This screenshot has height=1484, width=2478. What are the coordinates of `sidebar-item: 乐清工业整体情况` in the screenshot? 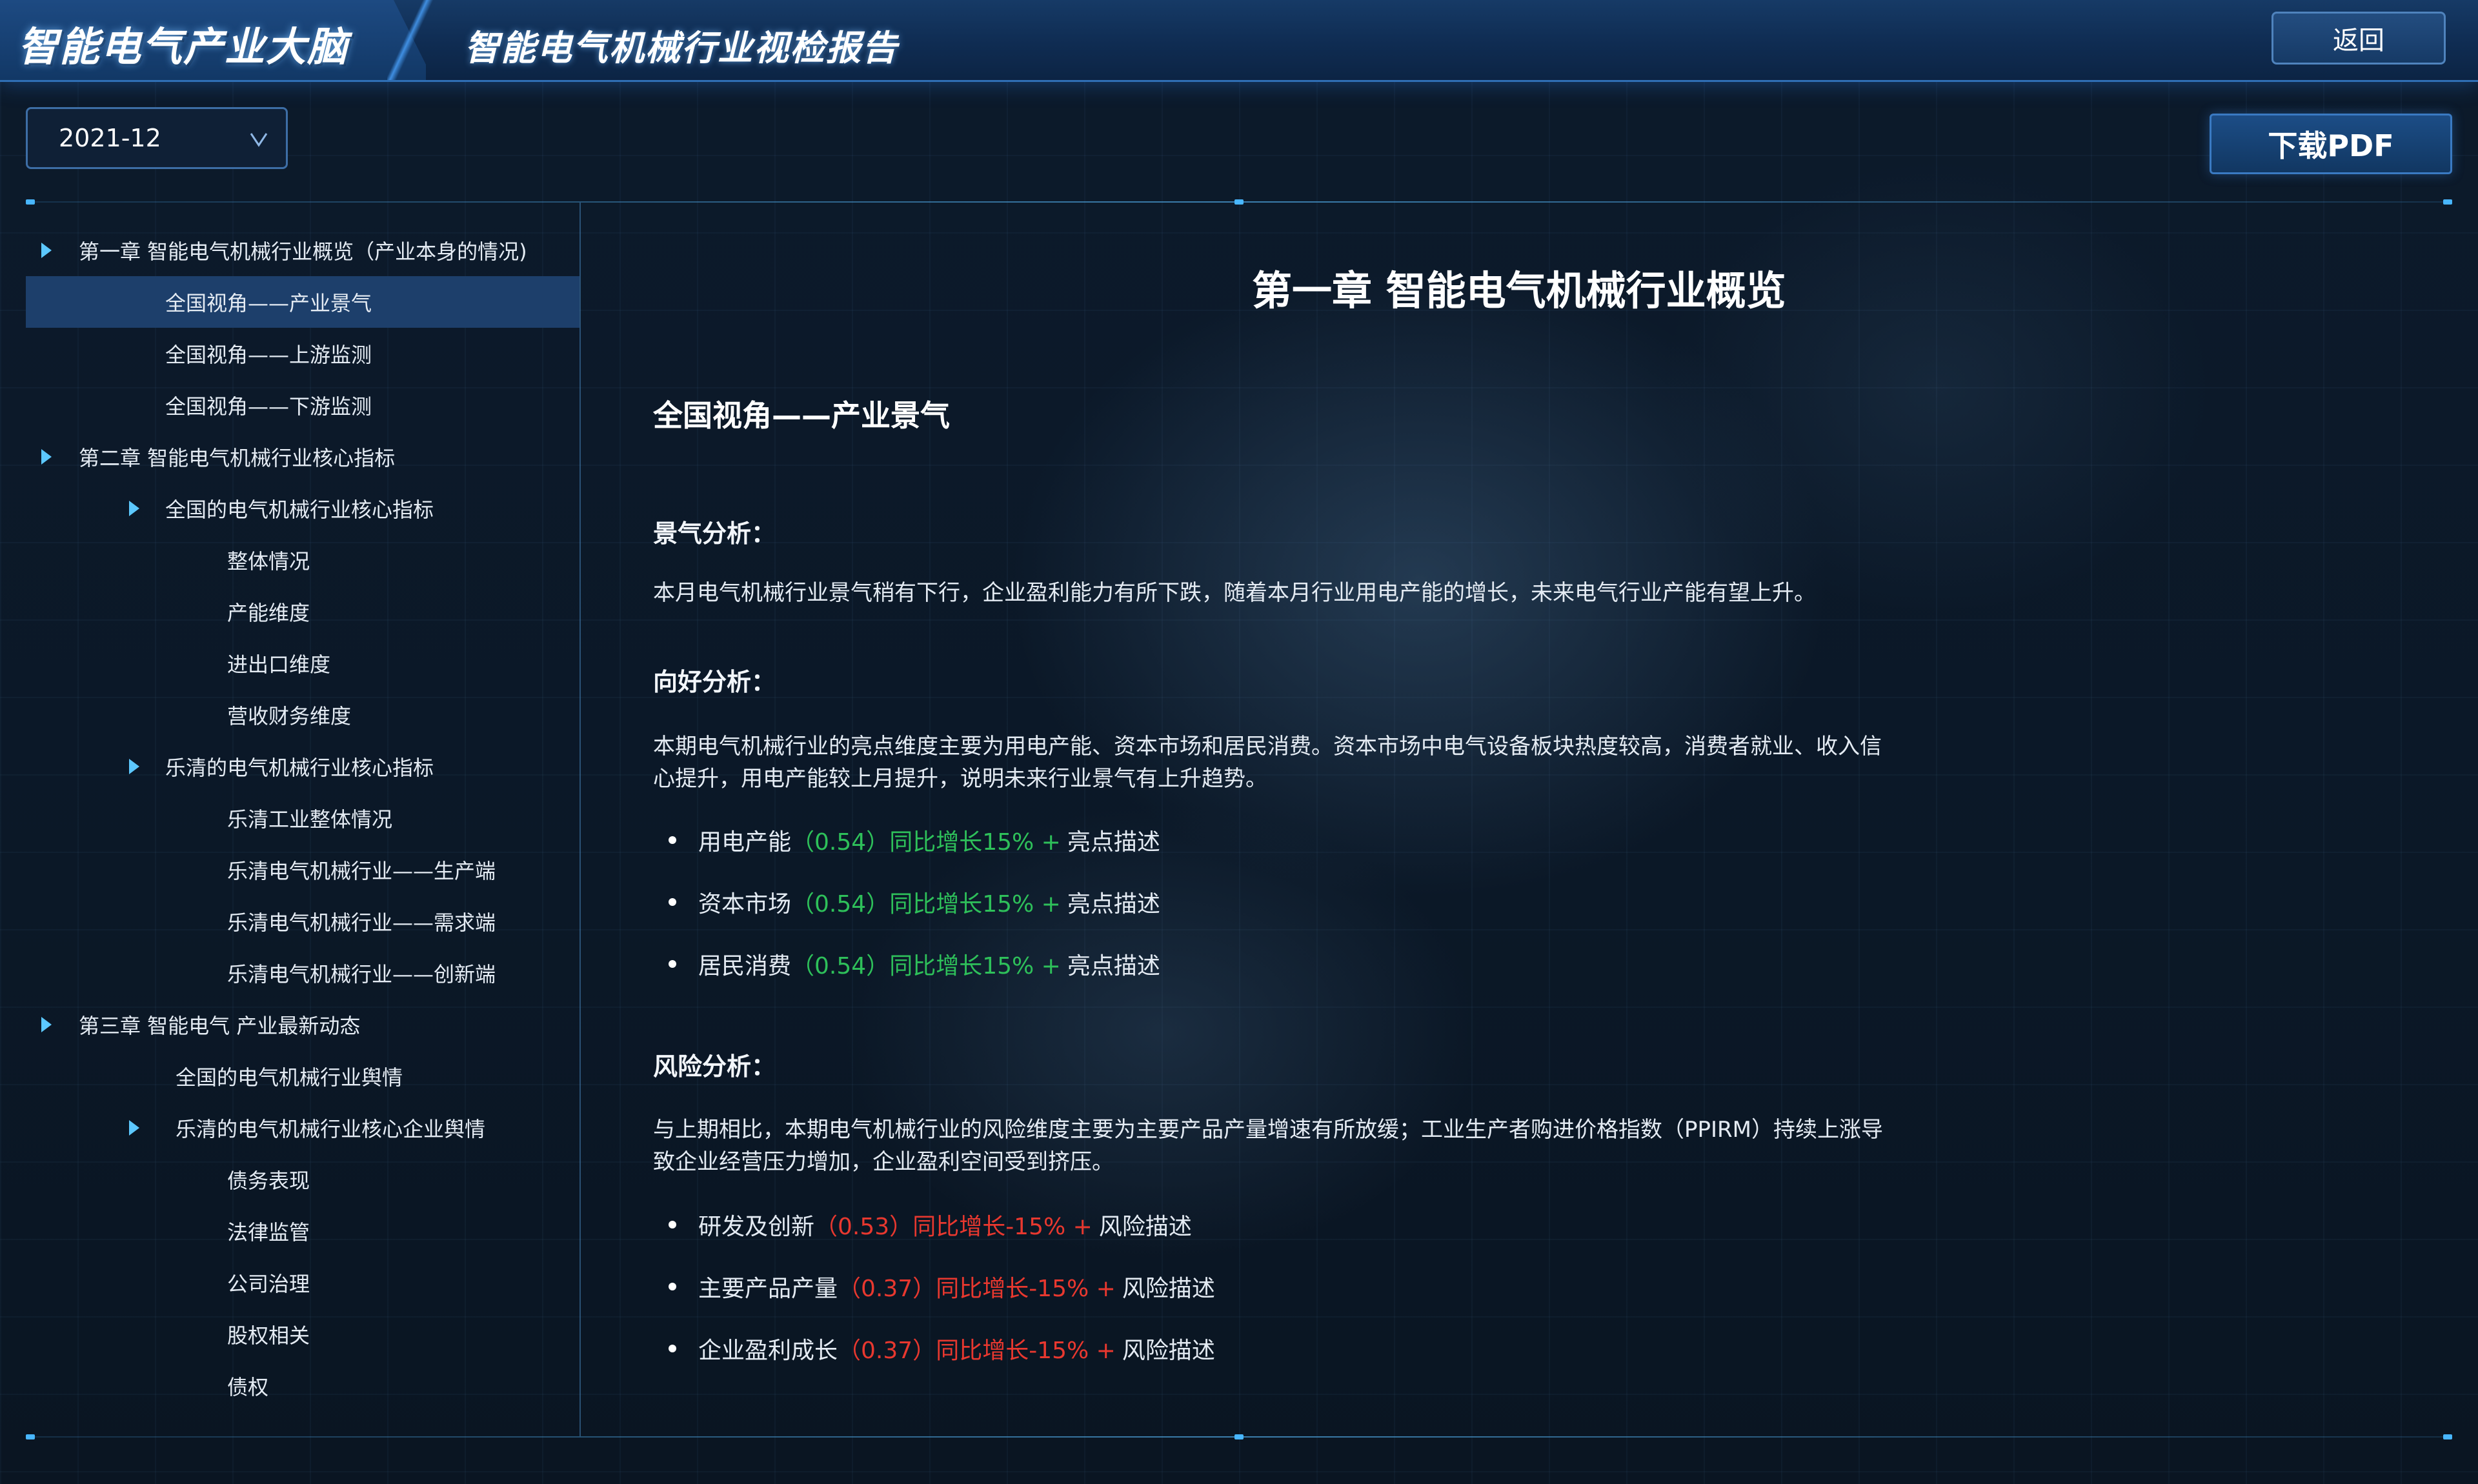 It's located at (302, 818).